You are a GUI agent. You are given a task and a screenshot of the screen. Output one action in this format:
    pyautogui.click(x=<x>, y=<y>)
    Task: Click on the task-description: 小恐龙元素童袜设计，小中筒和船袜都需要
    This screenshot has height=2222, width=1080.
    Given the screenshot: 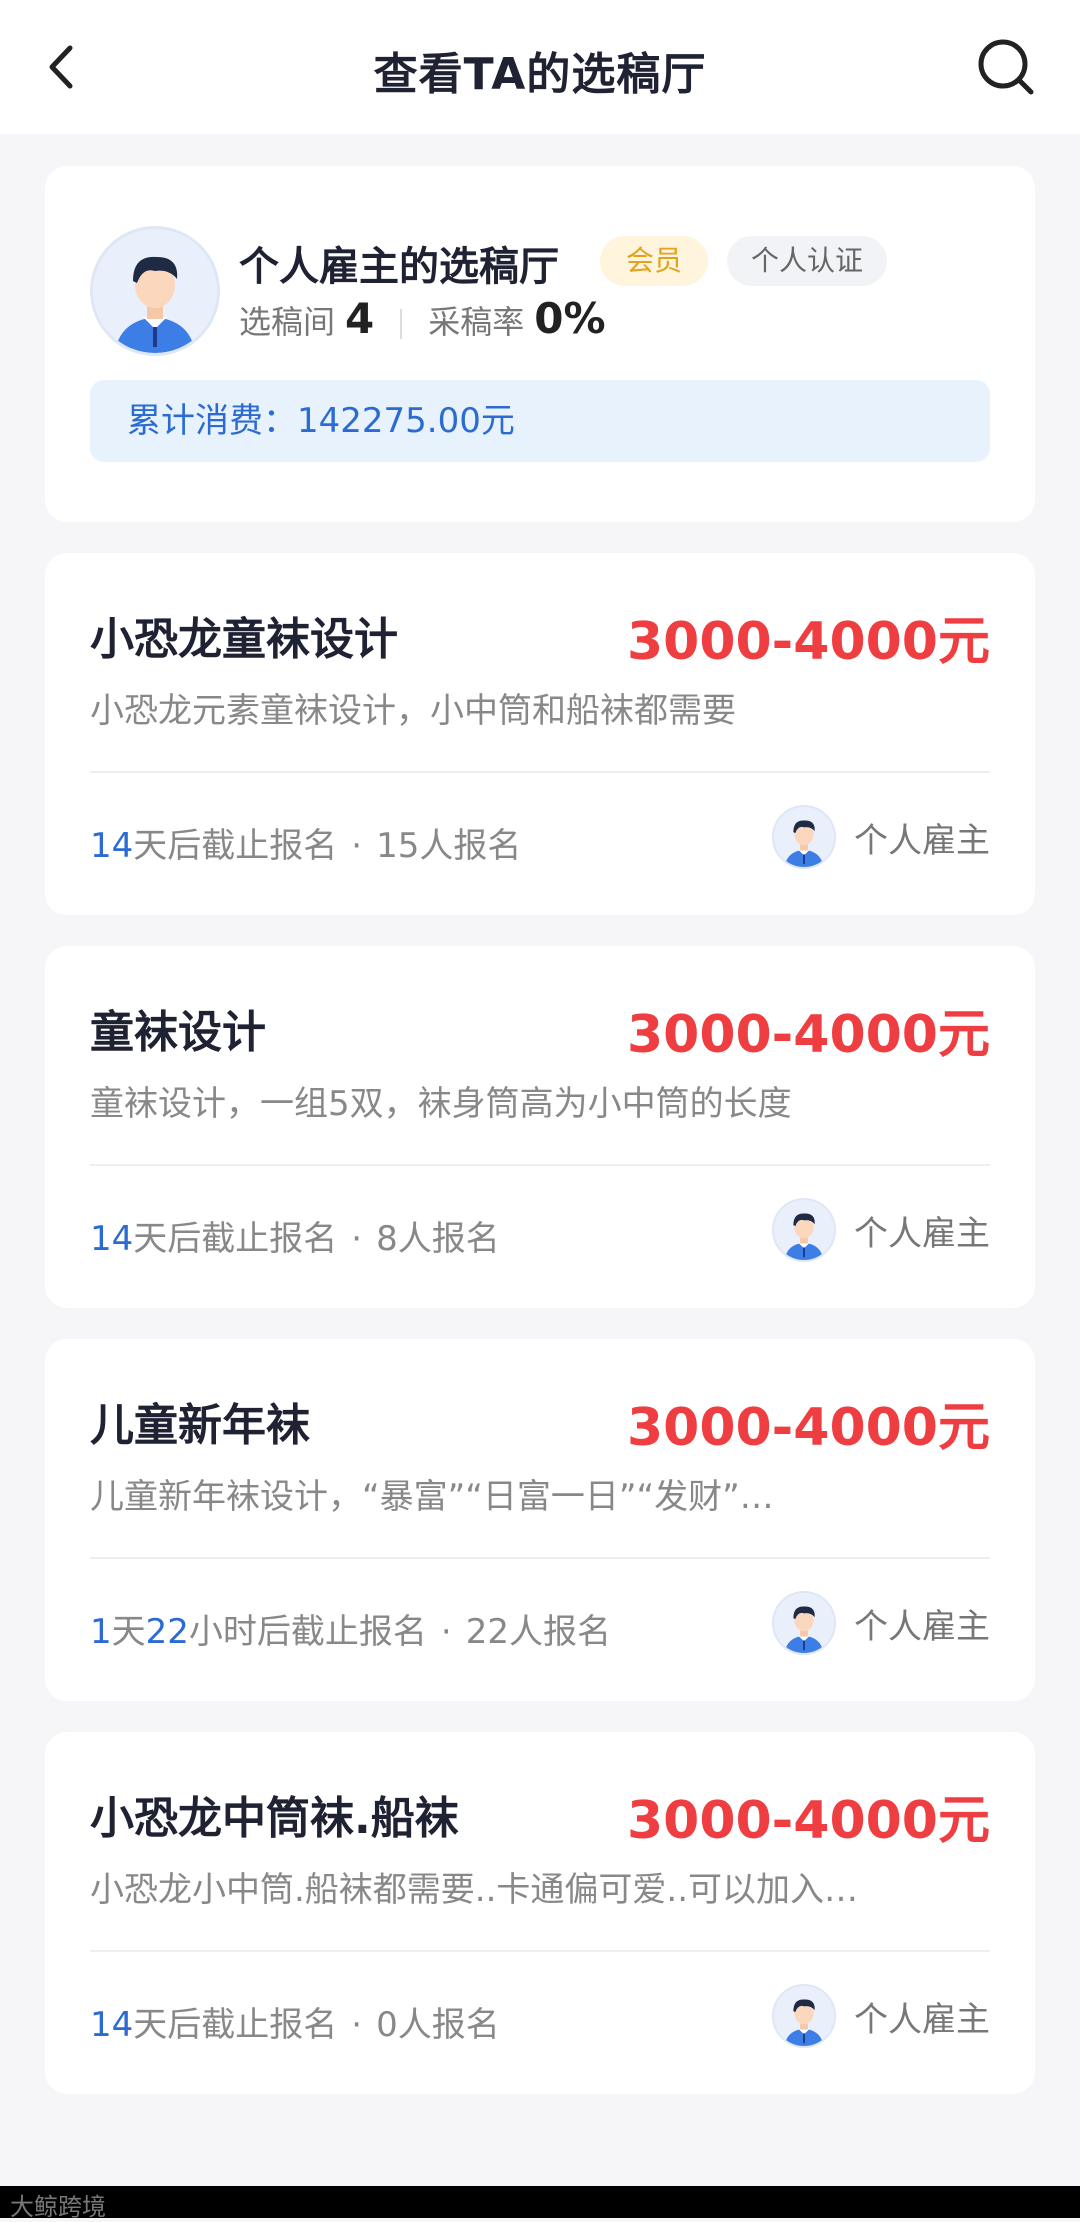 What is the action you would take?
    pyautogui.click(x=413, y=711)
    